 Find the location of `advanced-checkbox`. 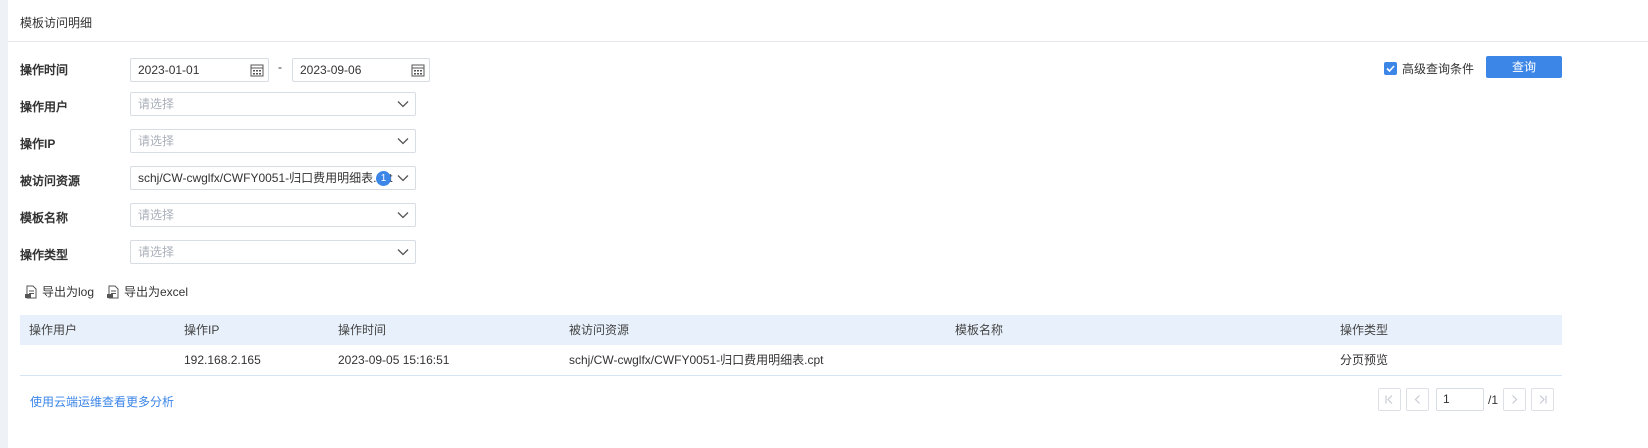

advanced-checkbox is located at coordinates (1390, 68).